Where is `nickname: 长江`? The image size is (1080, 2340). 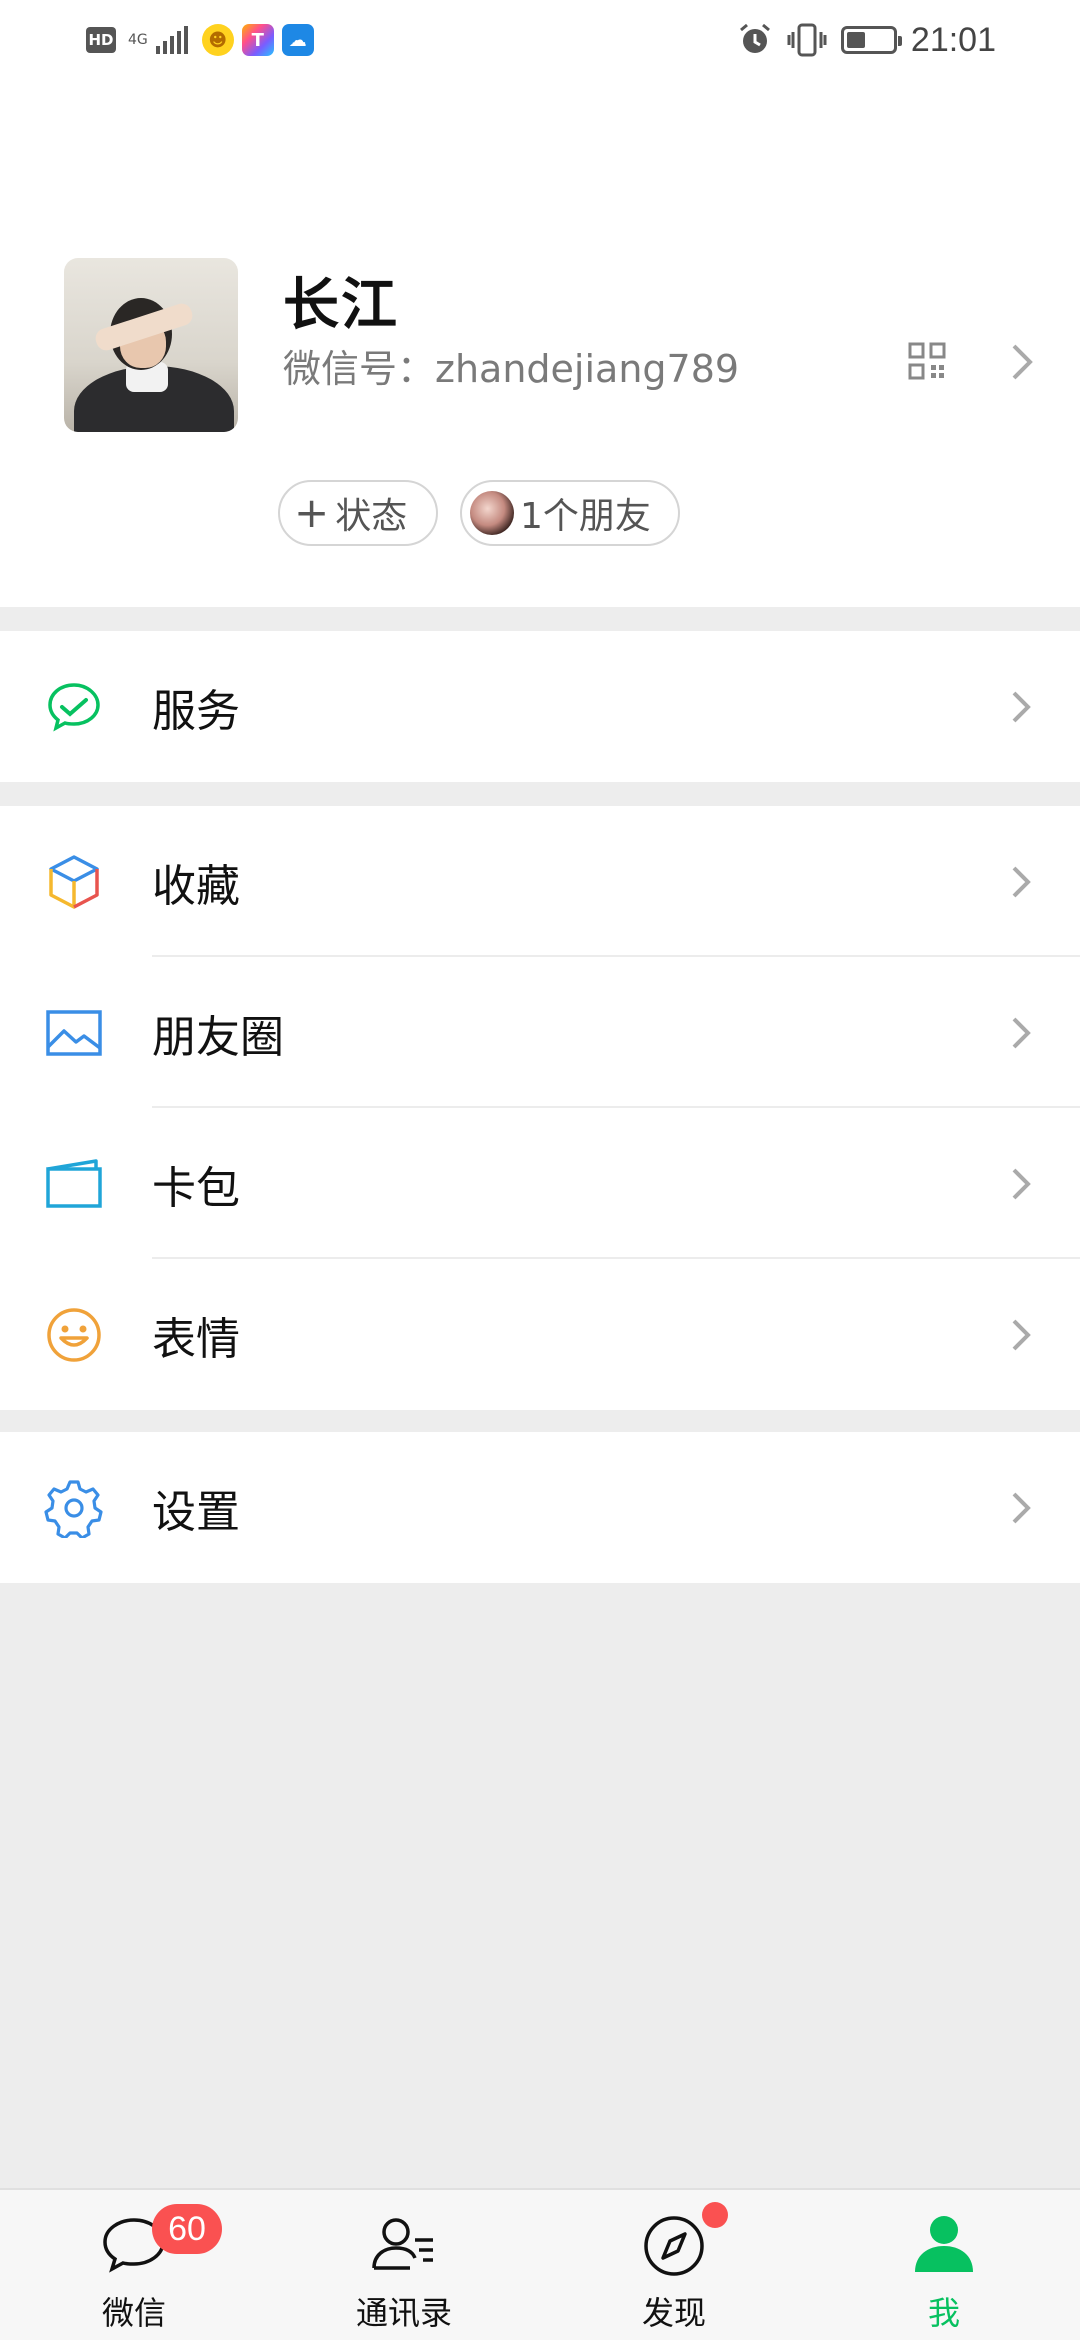 nickname: 长江 is located at coordinates (341, 305).